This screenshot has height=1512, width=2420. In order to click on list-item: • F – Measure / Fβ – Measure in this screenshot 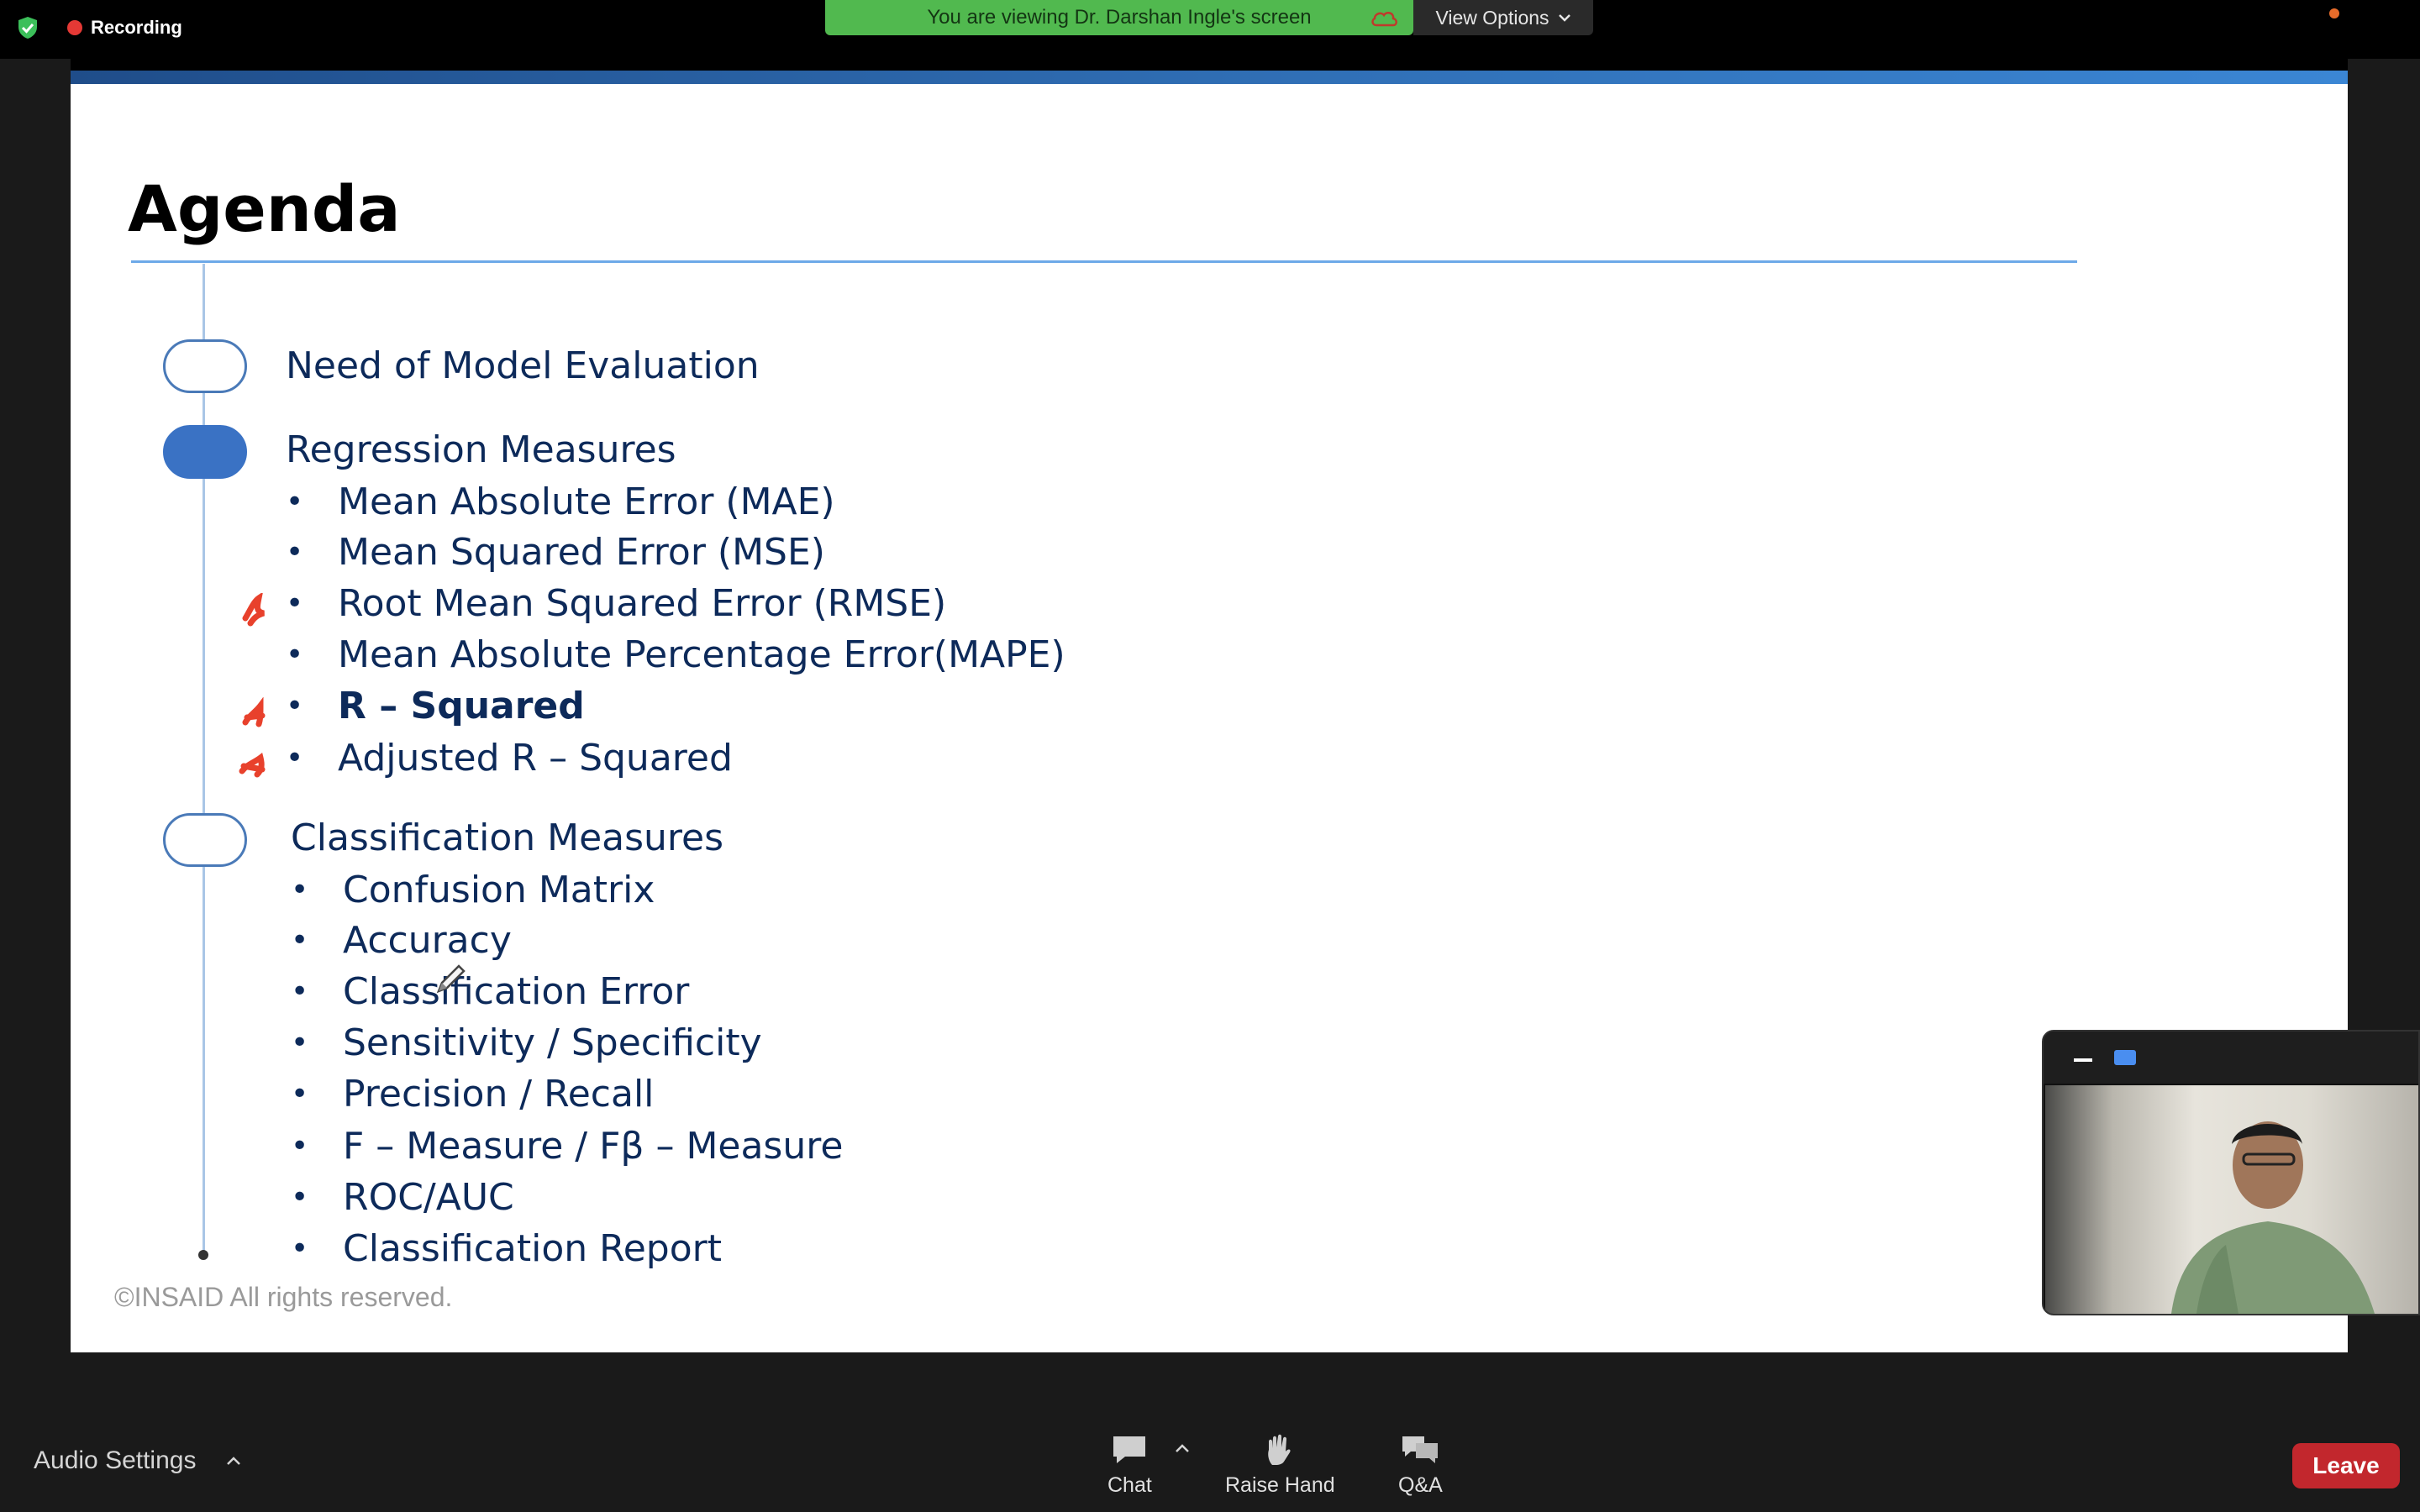, I will do `click(567, 1146)`.